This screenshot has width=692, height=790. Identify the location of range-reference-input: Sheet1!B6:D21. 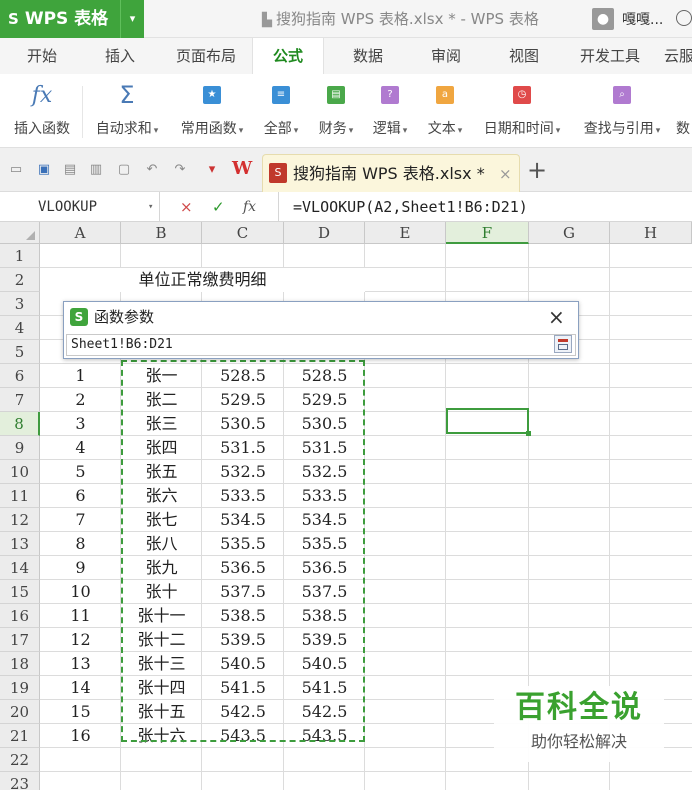
(321, 345).